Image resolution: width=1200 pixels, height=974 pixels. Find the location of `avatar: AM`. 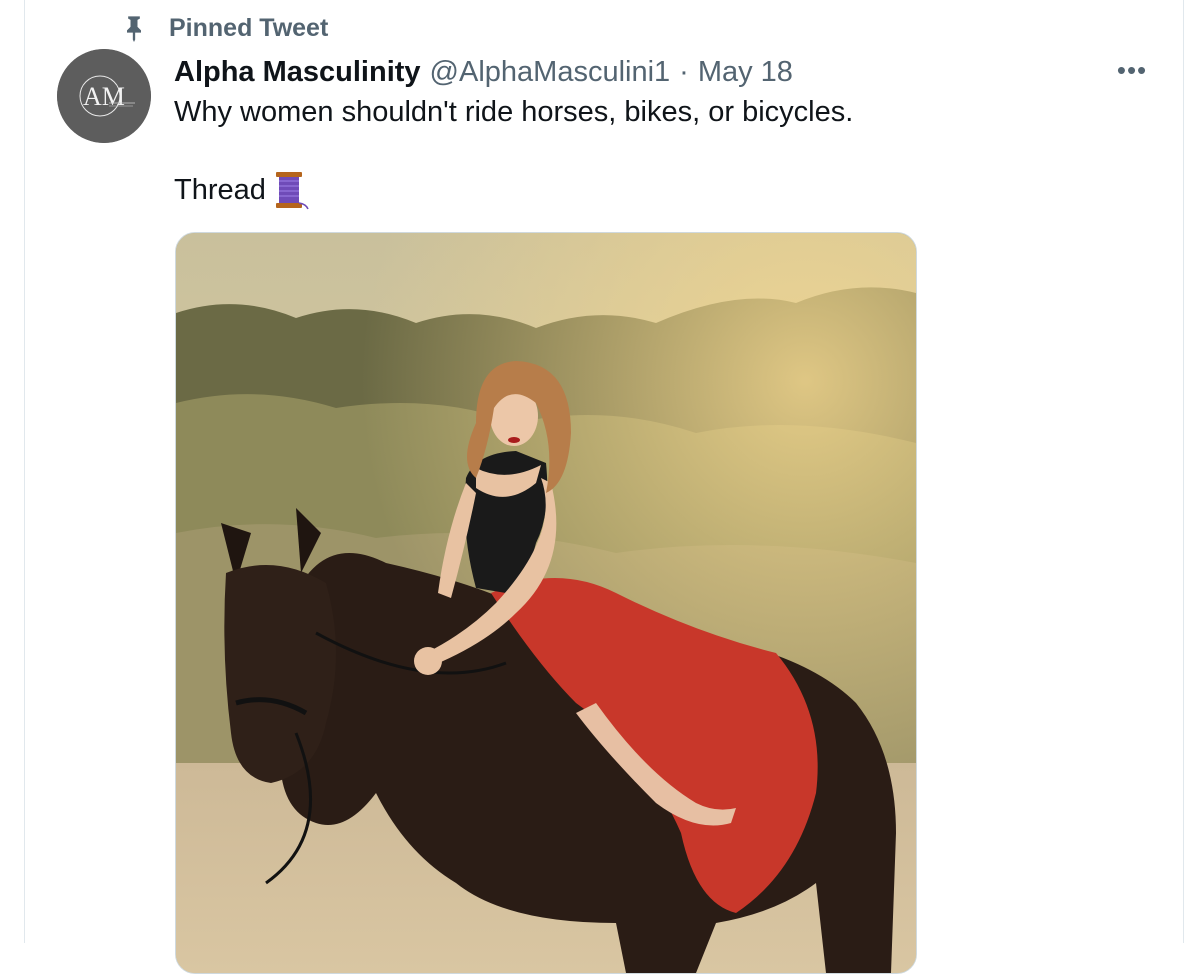

avatar: AM is located at coordinates (104, 96).